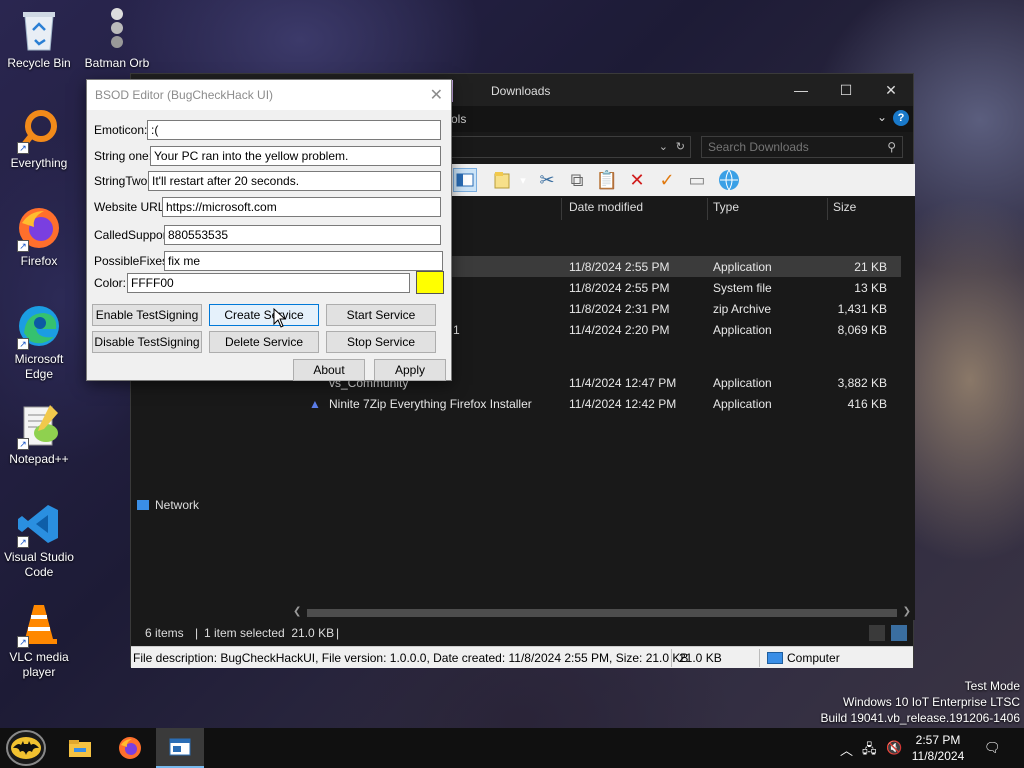 The width and height of the screenshot is (1024, 768). I want to click on large-icons-view-icon, so click(899, 633).